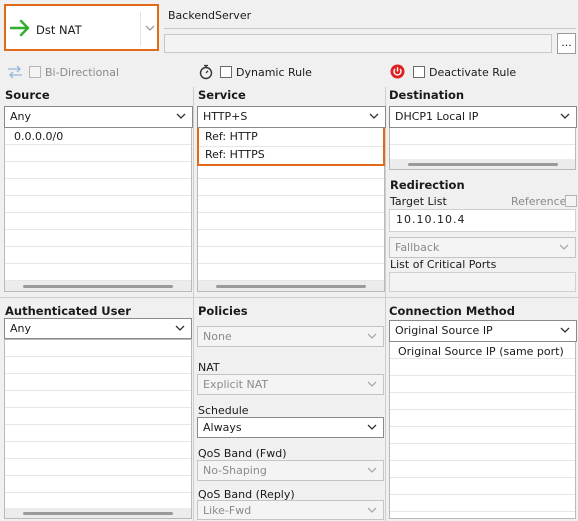 Image resolution: width=578 pixels, height=521 pixels. Describe the element at coordinates (290, 510) in the screenshot. I see `qos-reply-dropdown: Like-Fwd` at that location.